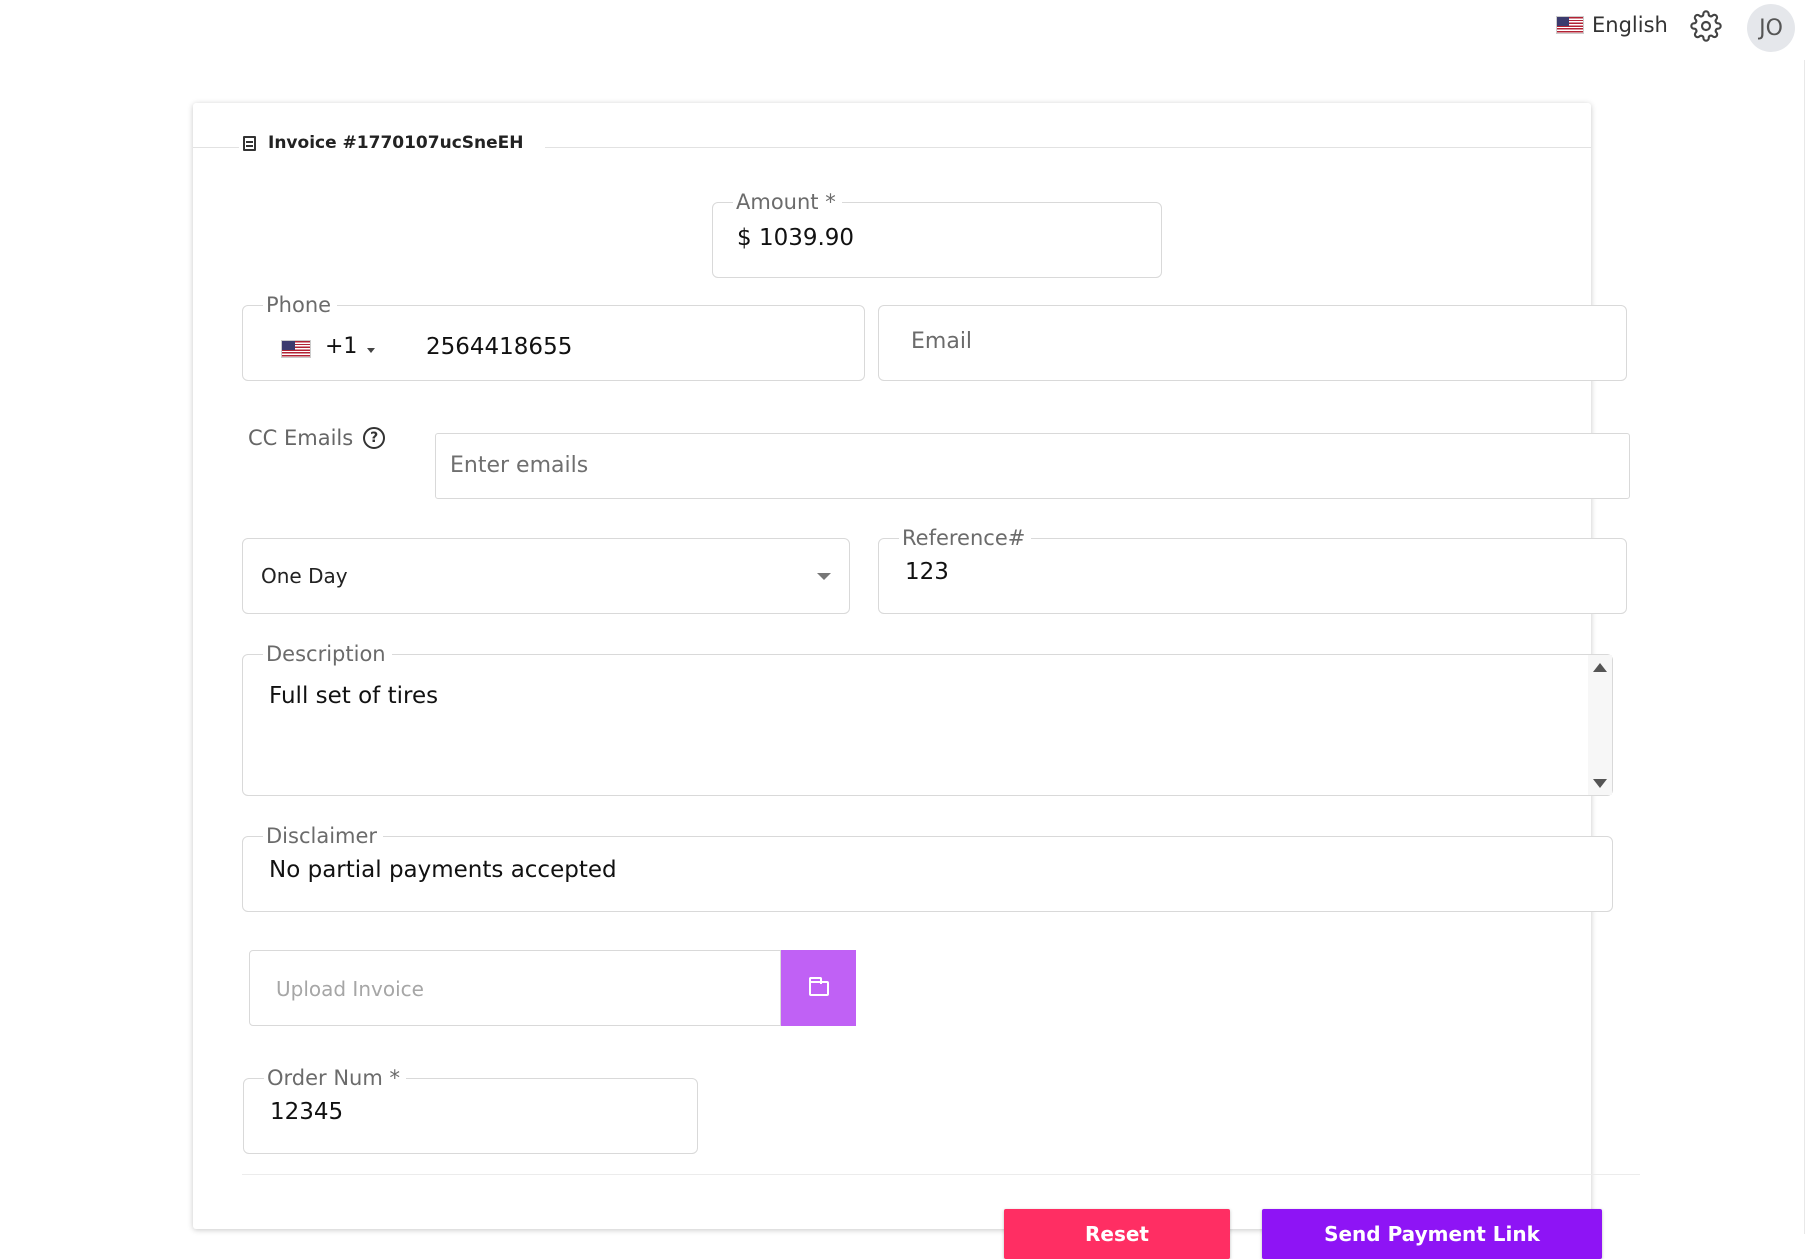 This screenshot has width=1808, height=1259. What do you see at coordinates (1032, 466) in the screenshot?
I see `cc-emails-input: Enter emails` at bounding box center [1032, 466].